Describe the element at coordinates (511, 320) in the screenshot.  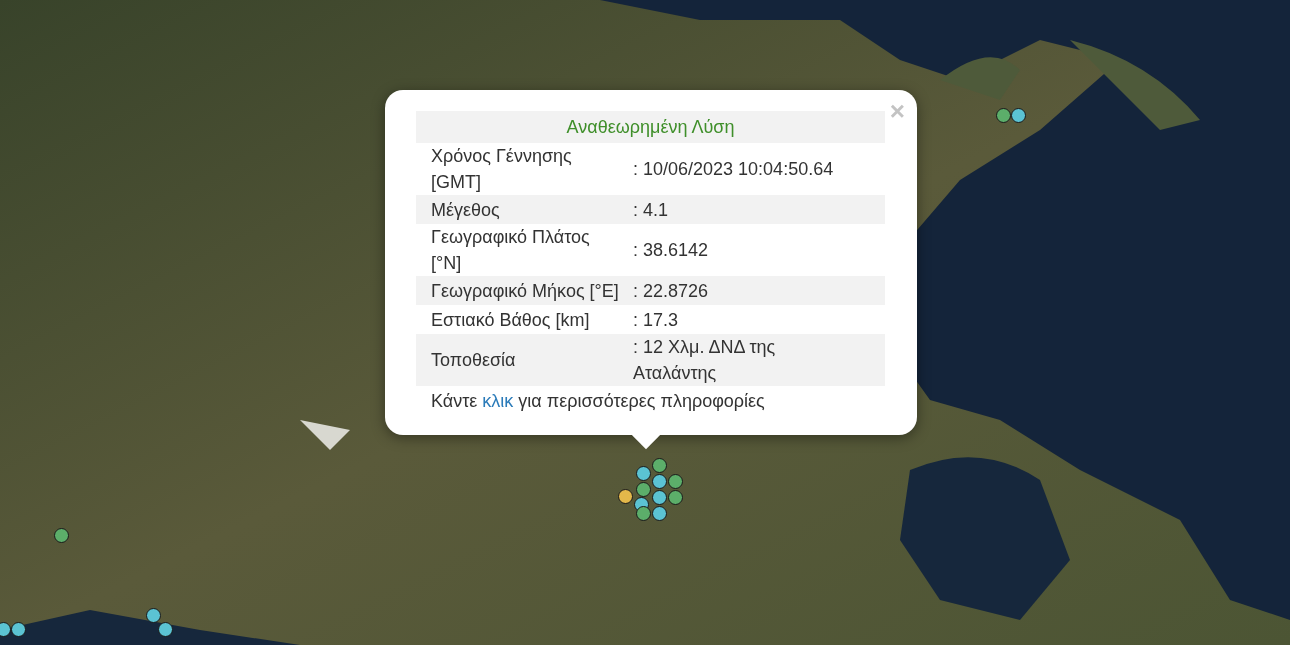
I see `field-label: Εστιακό Βάθος [km]` at that location.